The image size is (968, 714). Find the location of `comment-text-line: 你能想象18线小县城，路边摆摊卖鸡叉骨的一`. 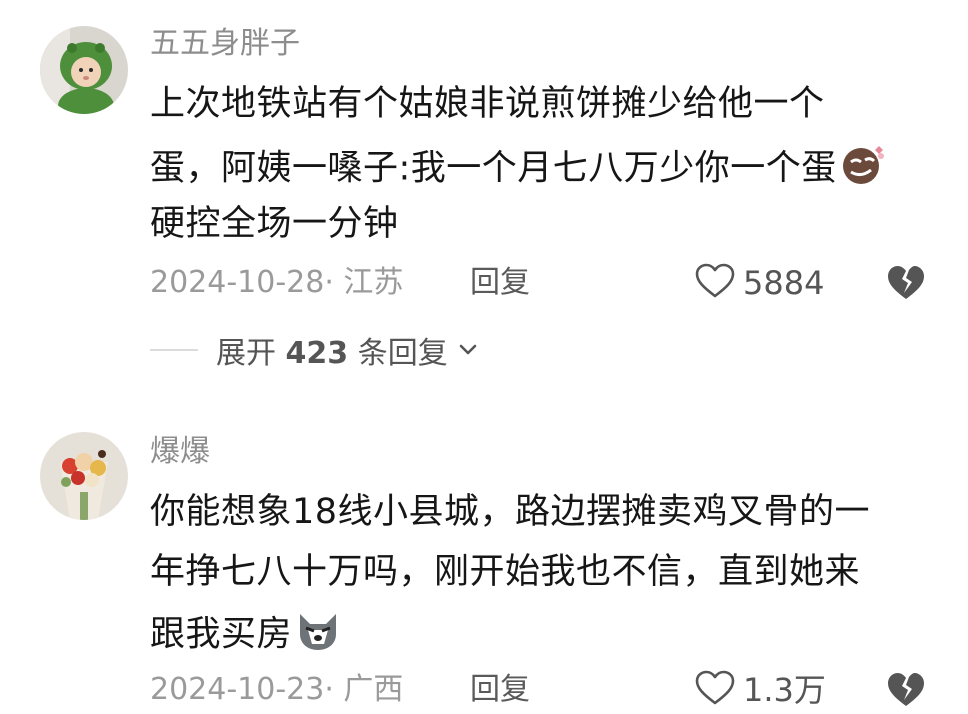

comment-text-line: 你能想象18线小县城，路边摆摊卖鸡叉骨的一 is located at coordinates (510, 512).